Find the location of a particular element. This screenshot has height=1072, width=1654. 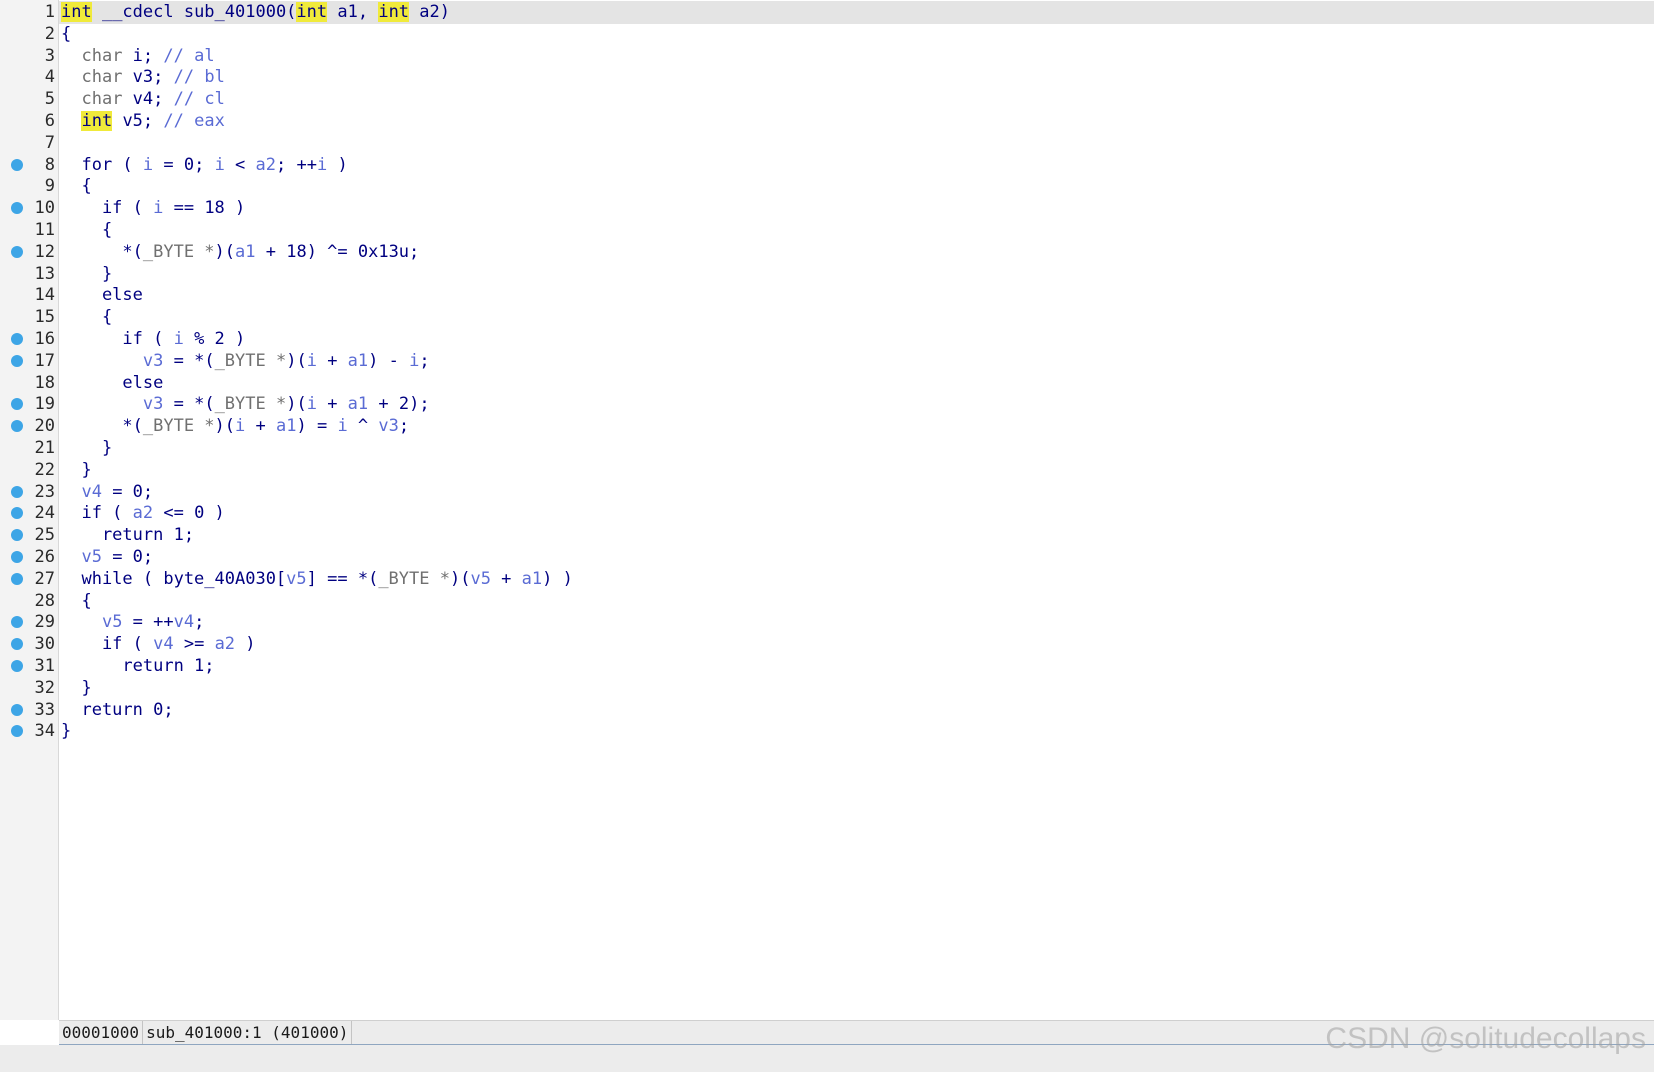

code-token: ^ is located at coordinates (363, 426).